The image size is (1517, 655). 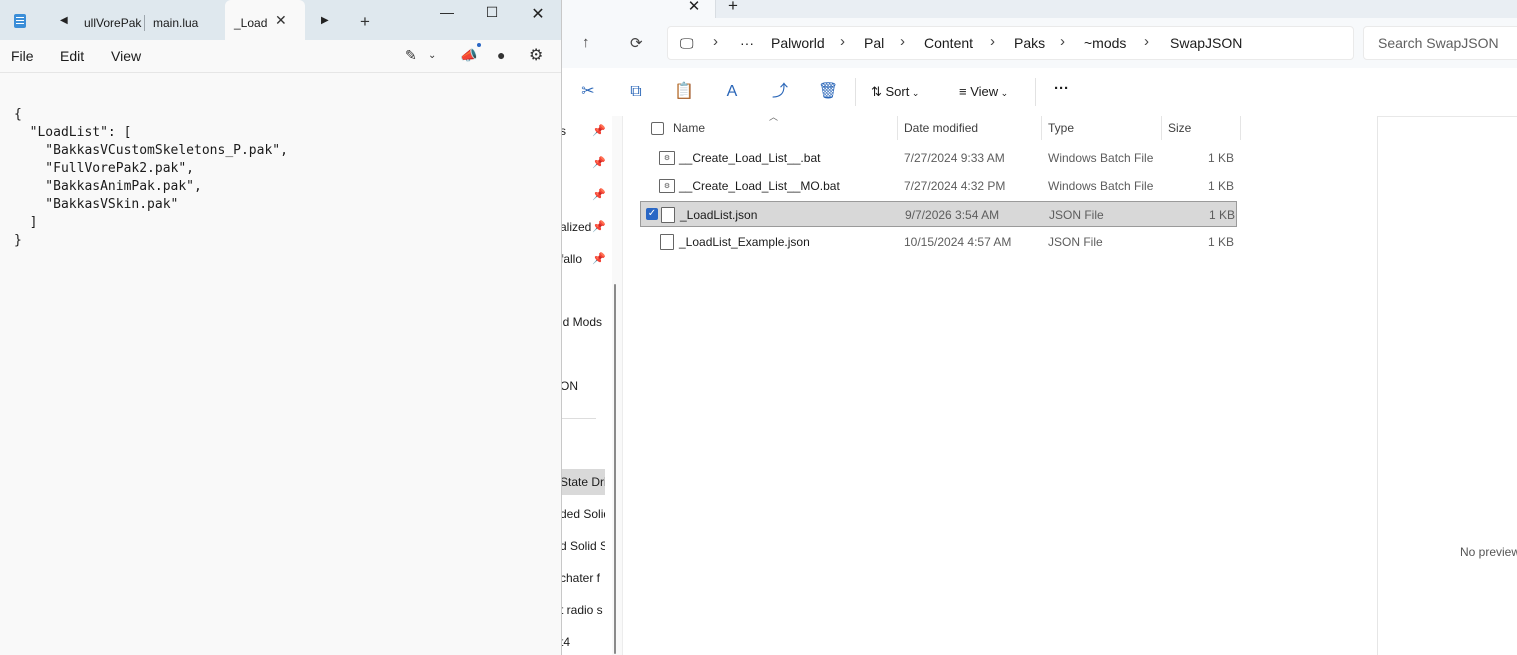 I want to click on nav-item: t radio s, so click(x=582, y=610).